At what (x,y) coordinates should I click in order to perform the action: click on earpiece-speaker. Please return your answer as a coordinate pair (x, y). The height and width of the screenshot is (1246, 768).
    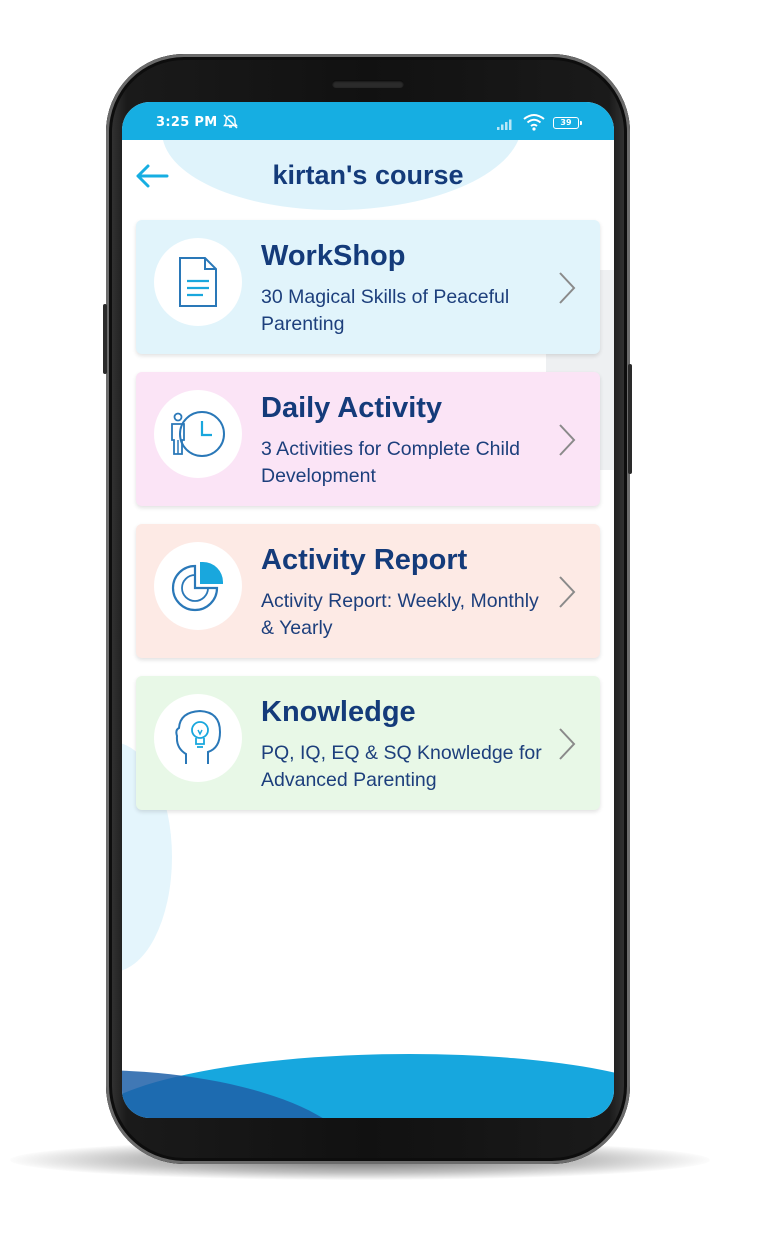
    Looking at the image, I should click on (368, 84).